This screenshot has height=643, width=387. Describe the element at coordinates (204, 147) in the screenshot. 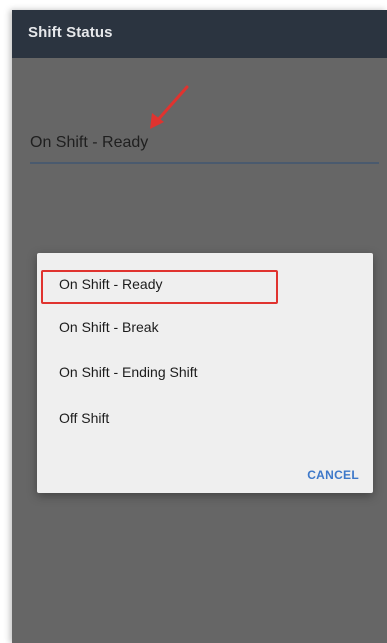

I see `shift-status-field: On Shift - Ready` at that location.